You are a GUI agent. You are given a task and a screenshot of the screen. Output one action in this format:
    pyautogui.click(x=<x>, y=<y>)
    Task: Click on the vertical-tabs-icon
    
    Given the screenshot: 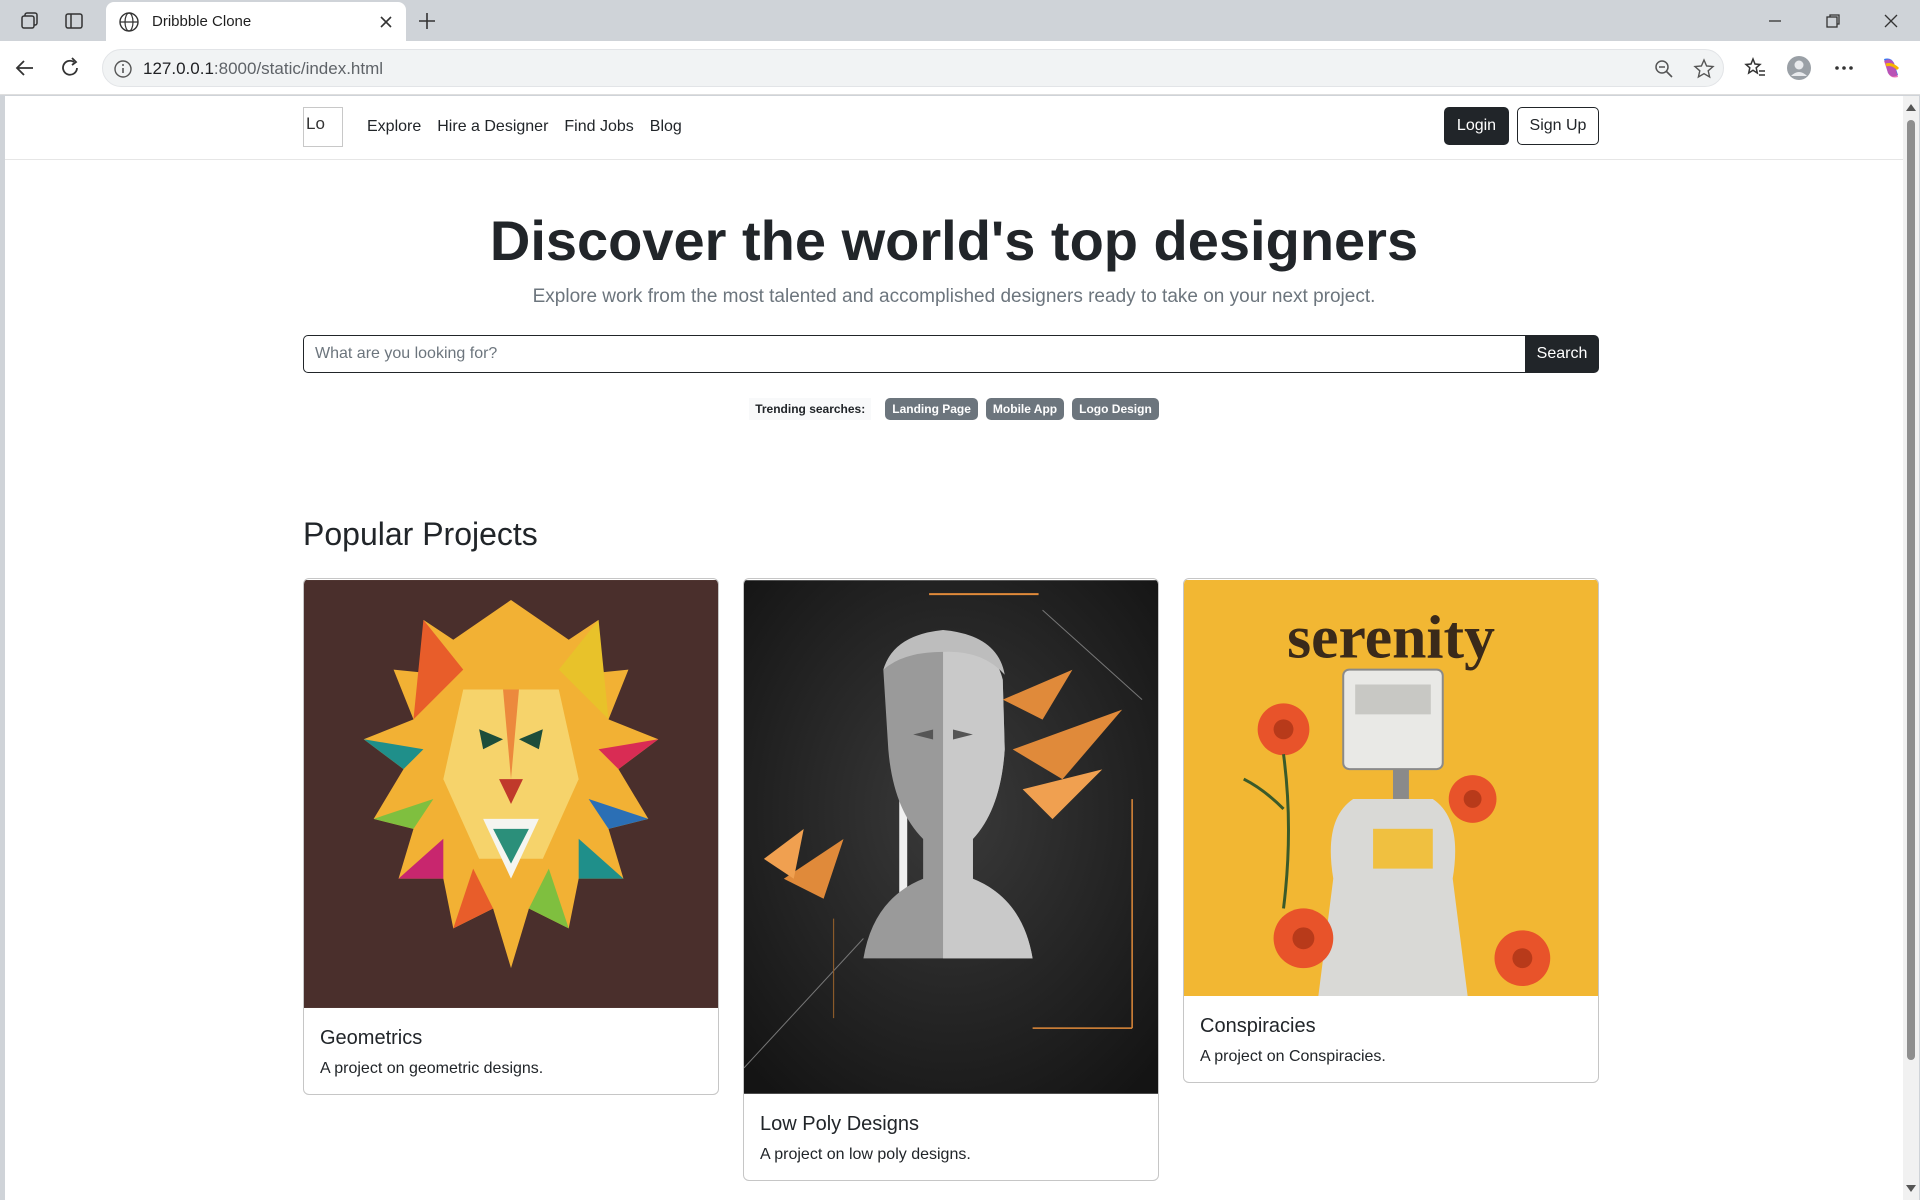 What is the action you would take?
    pyautogui.click(x=74, y=21)
    